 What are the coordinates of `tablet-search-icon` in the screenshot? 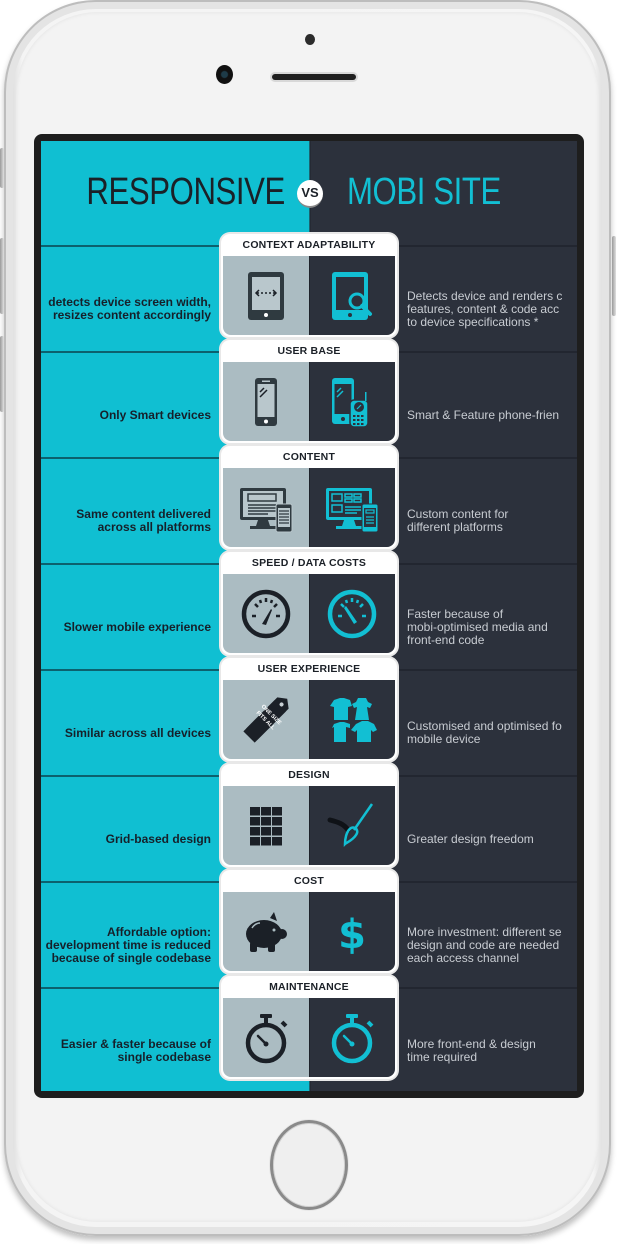 It's located at (352, 295).